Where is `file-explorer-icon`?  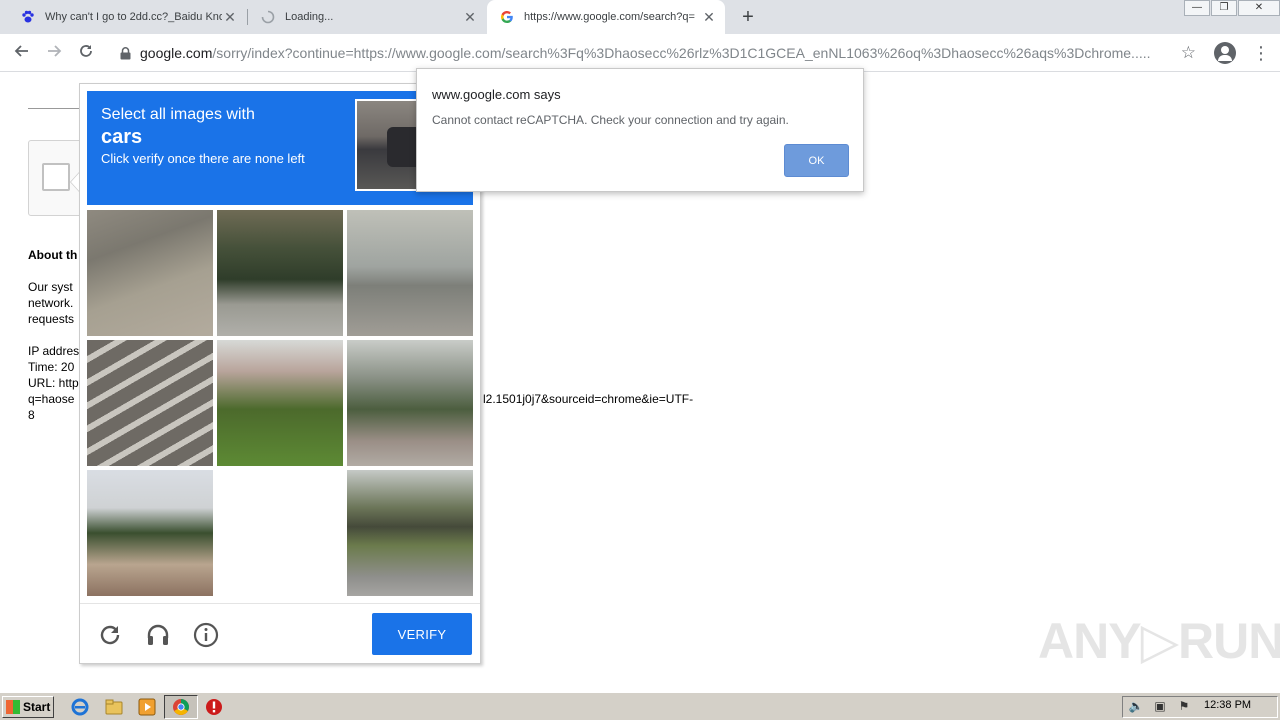 file-explorer-icon is located at coordinates (114, 707).